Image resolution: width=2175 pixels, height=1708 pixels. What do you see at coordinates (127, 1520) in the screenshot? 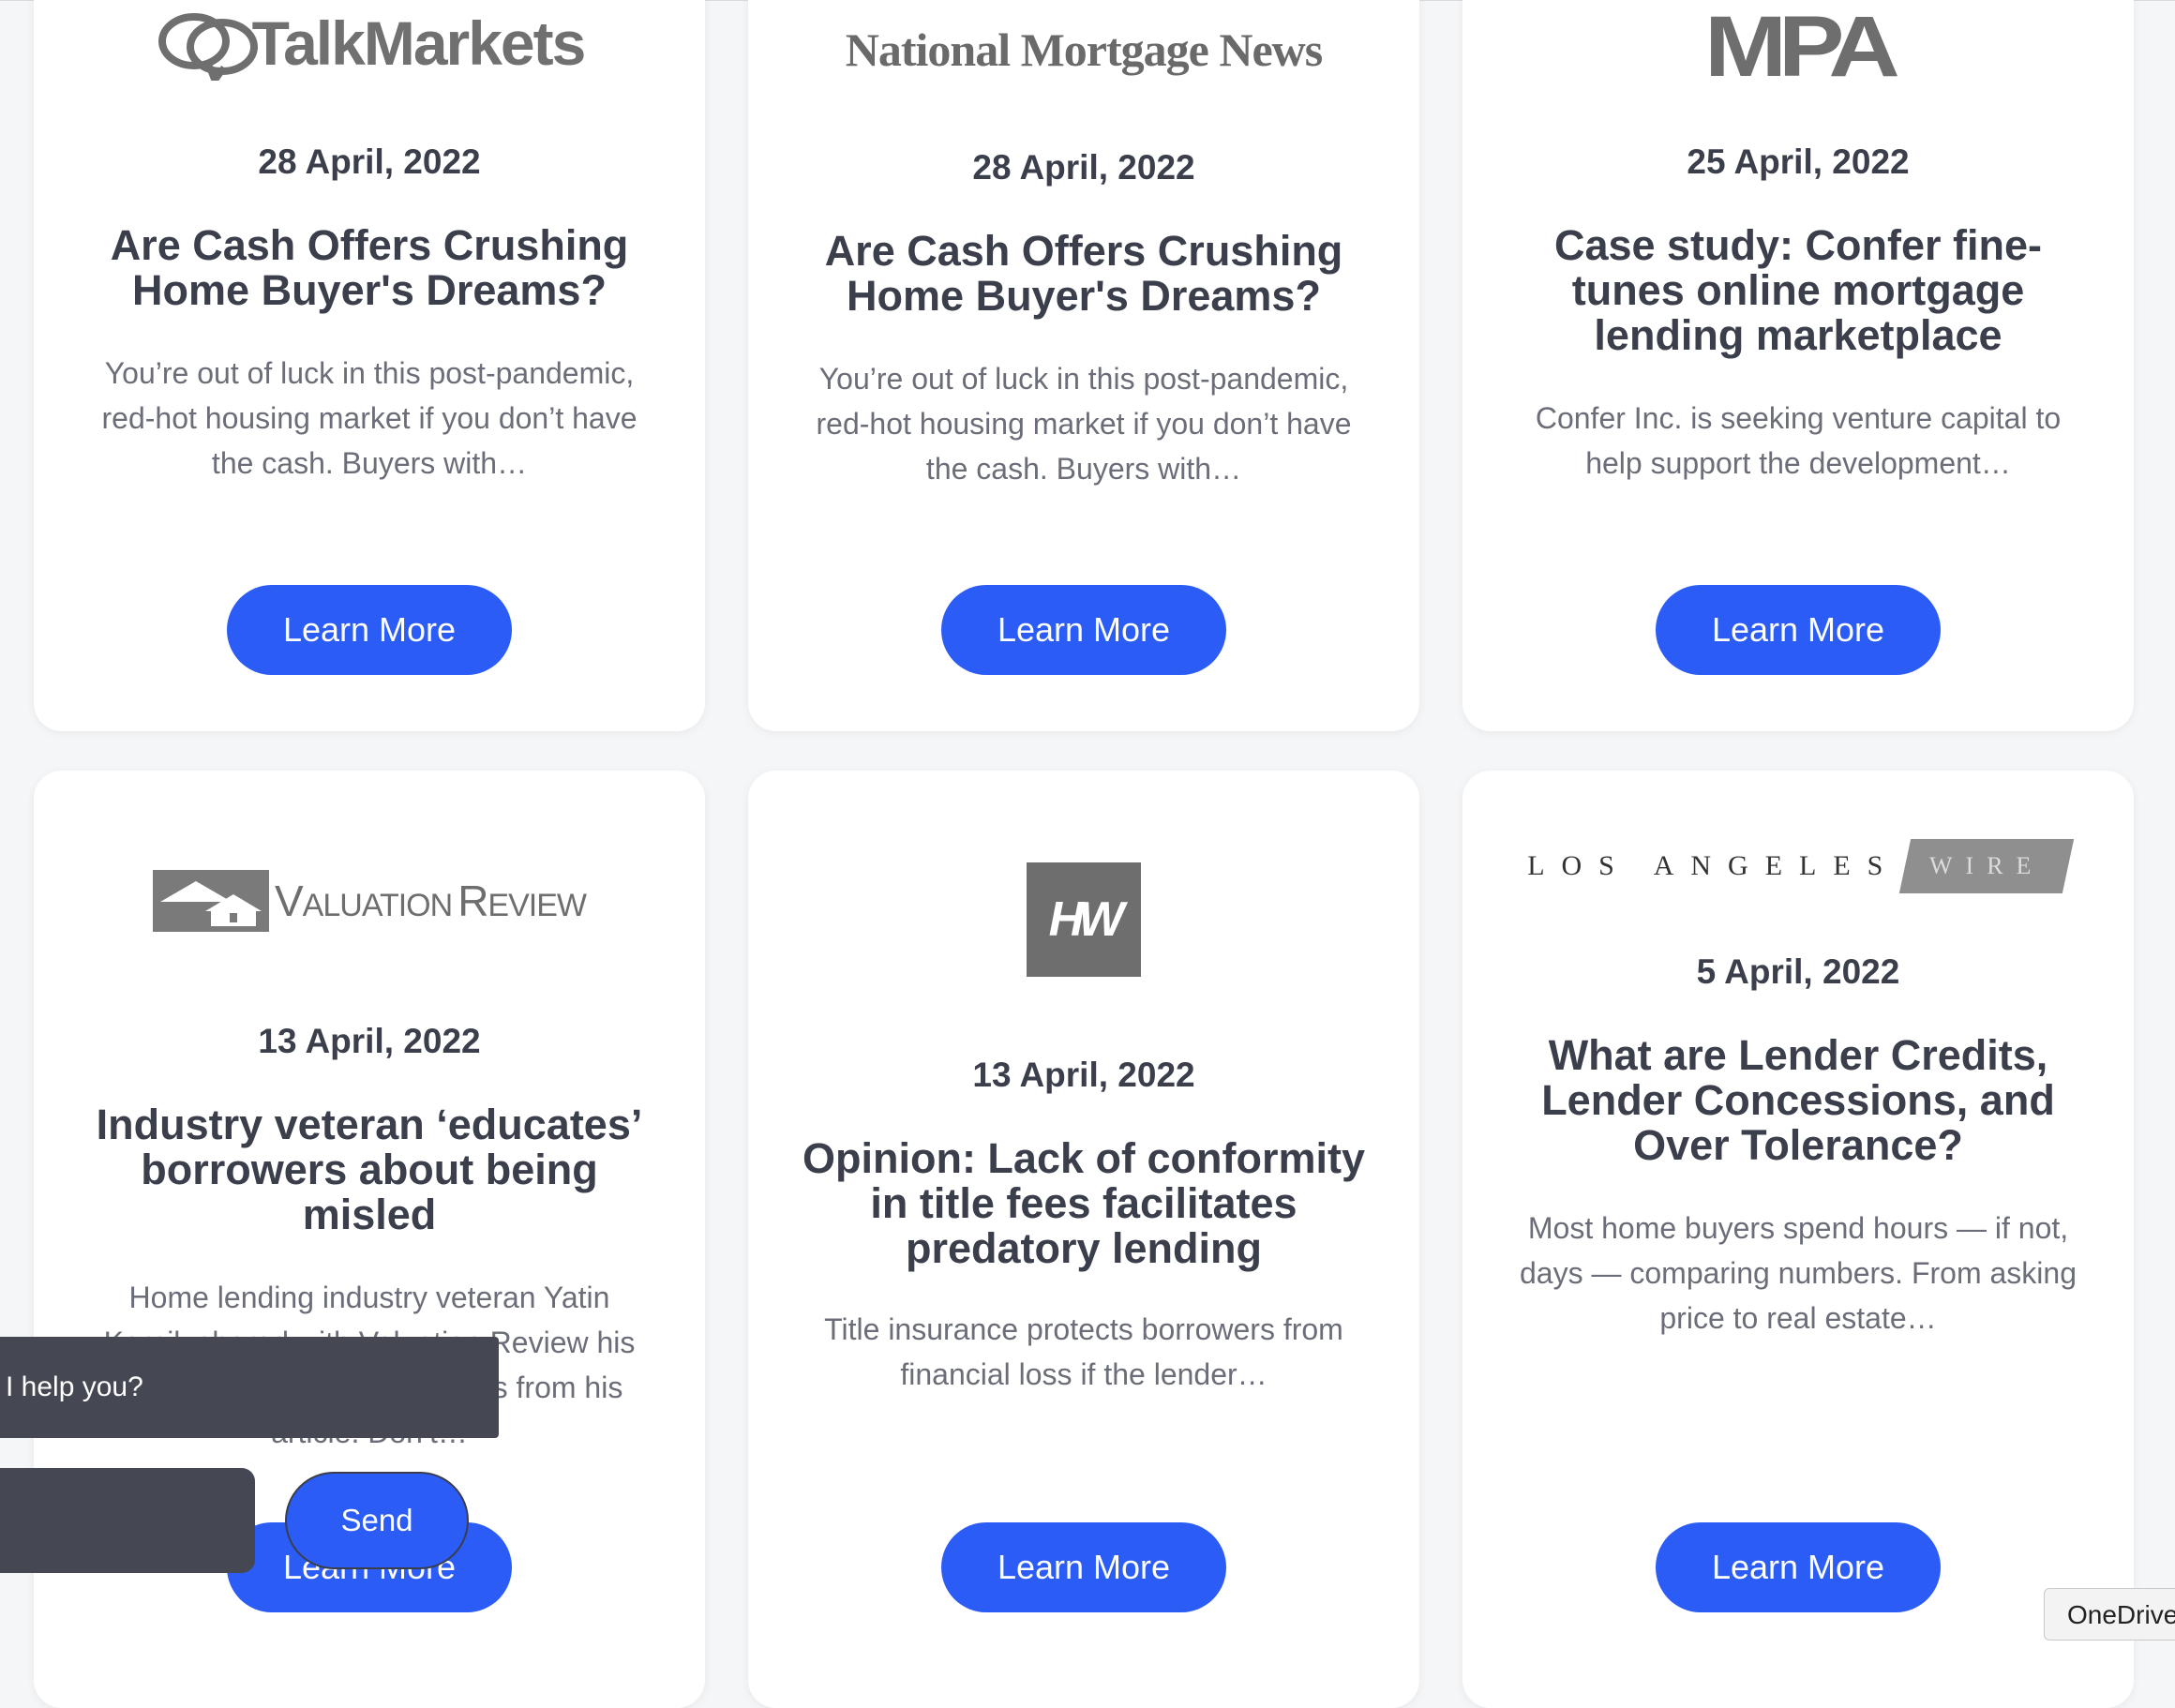
I see `chat-message-input` at bounding box center [127, 1520].